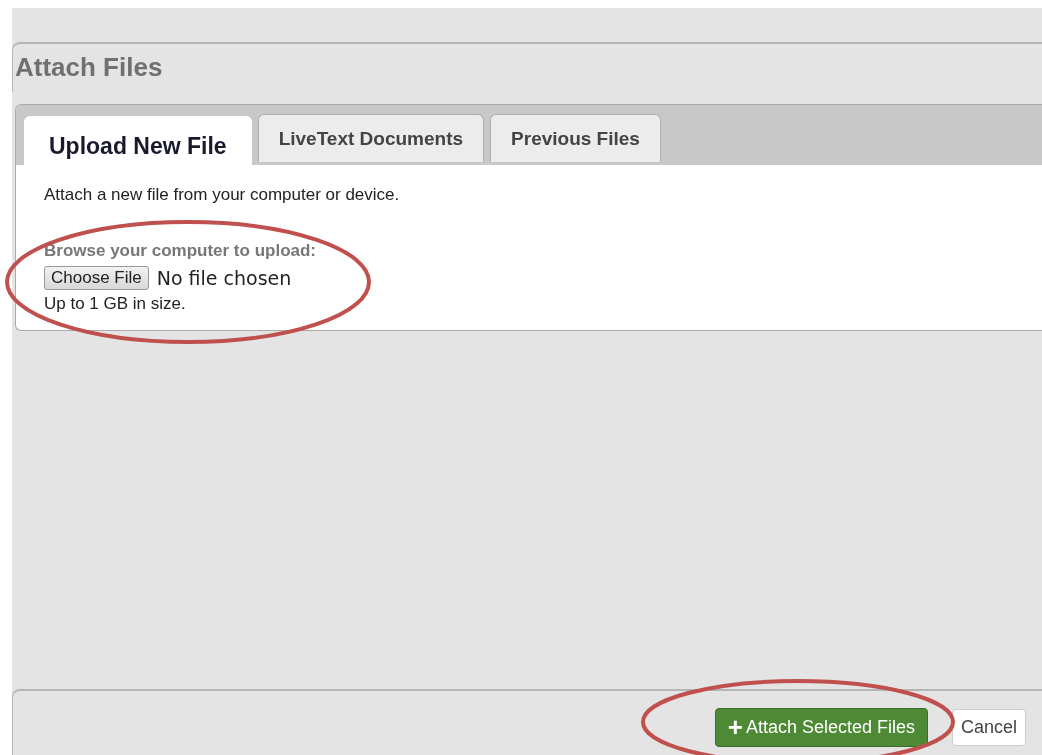  Describe the element at coordinates (181, 251) in the screenshot. I see `browse-label: Browse your computer to upload:` at that location.